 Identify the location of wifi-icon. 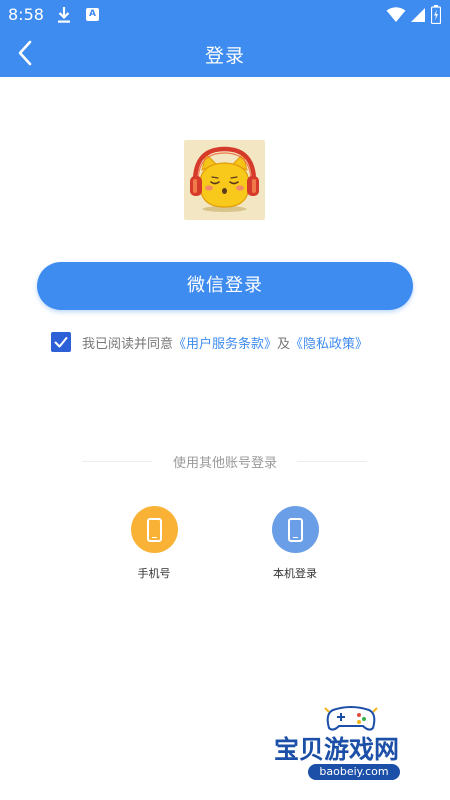
(396, 14).